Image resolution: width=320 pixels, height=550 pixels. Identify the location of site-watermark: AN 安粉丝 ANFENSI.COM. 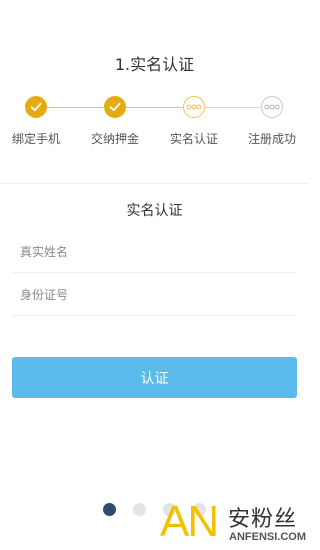
(234, 524).